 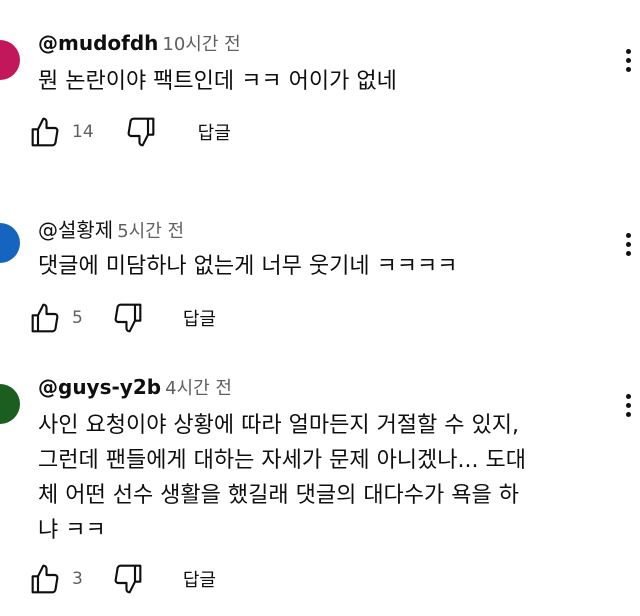 I want to click on timestamp: 5시간 전, so click(x=150, y=231).